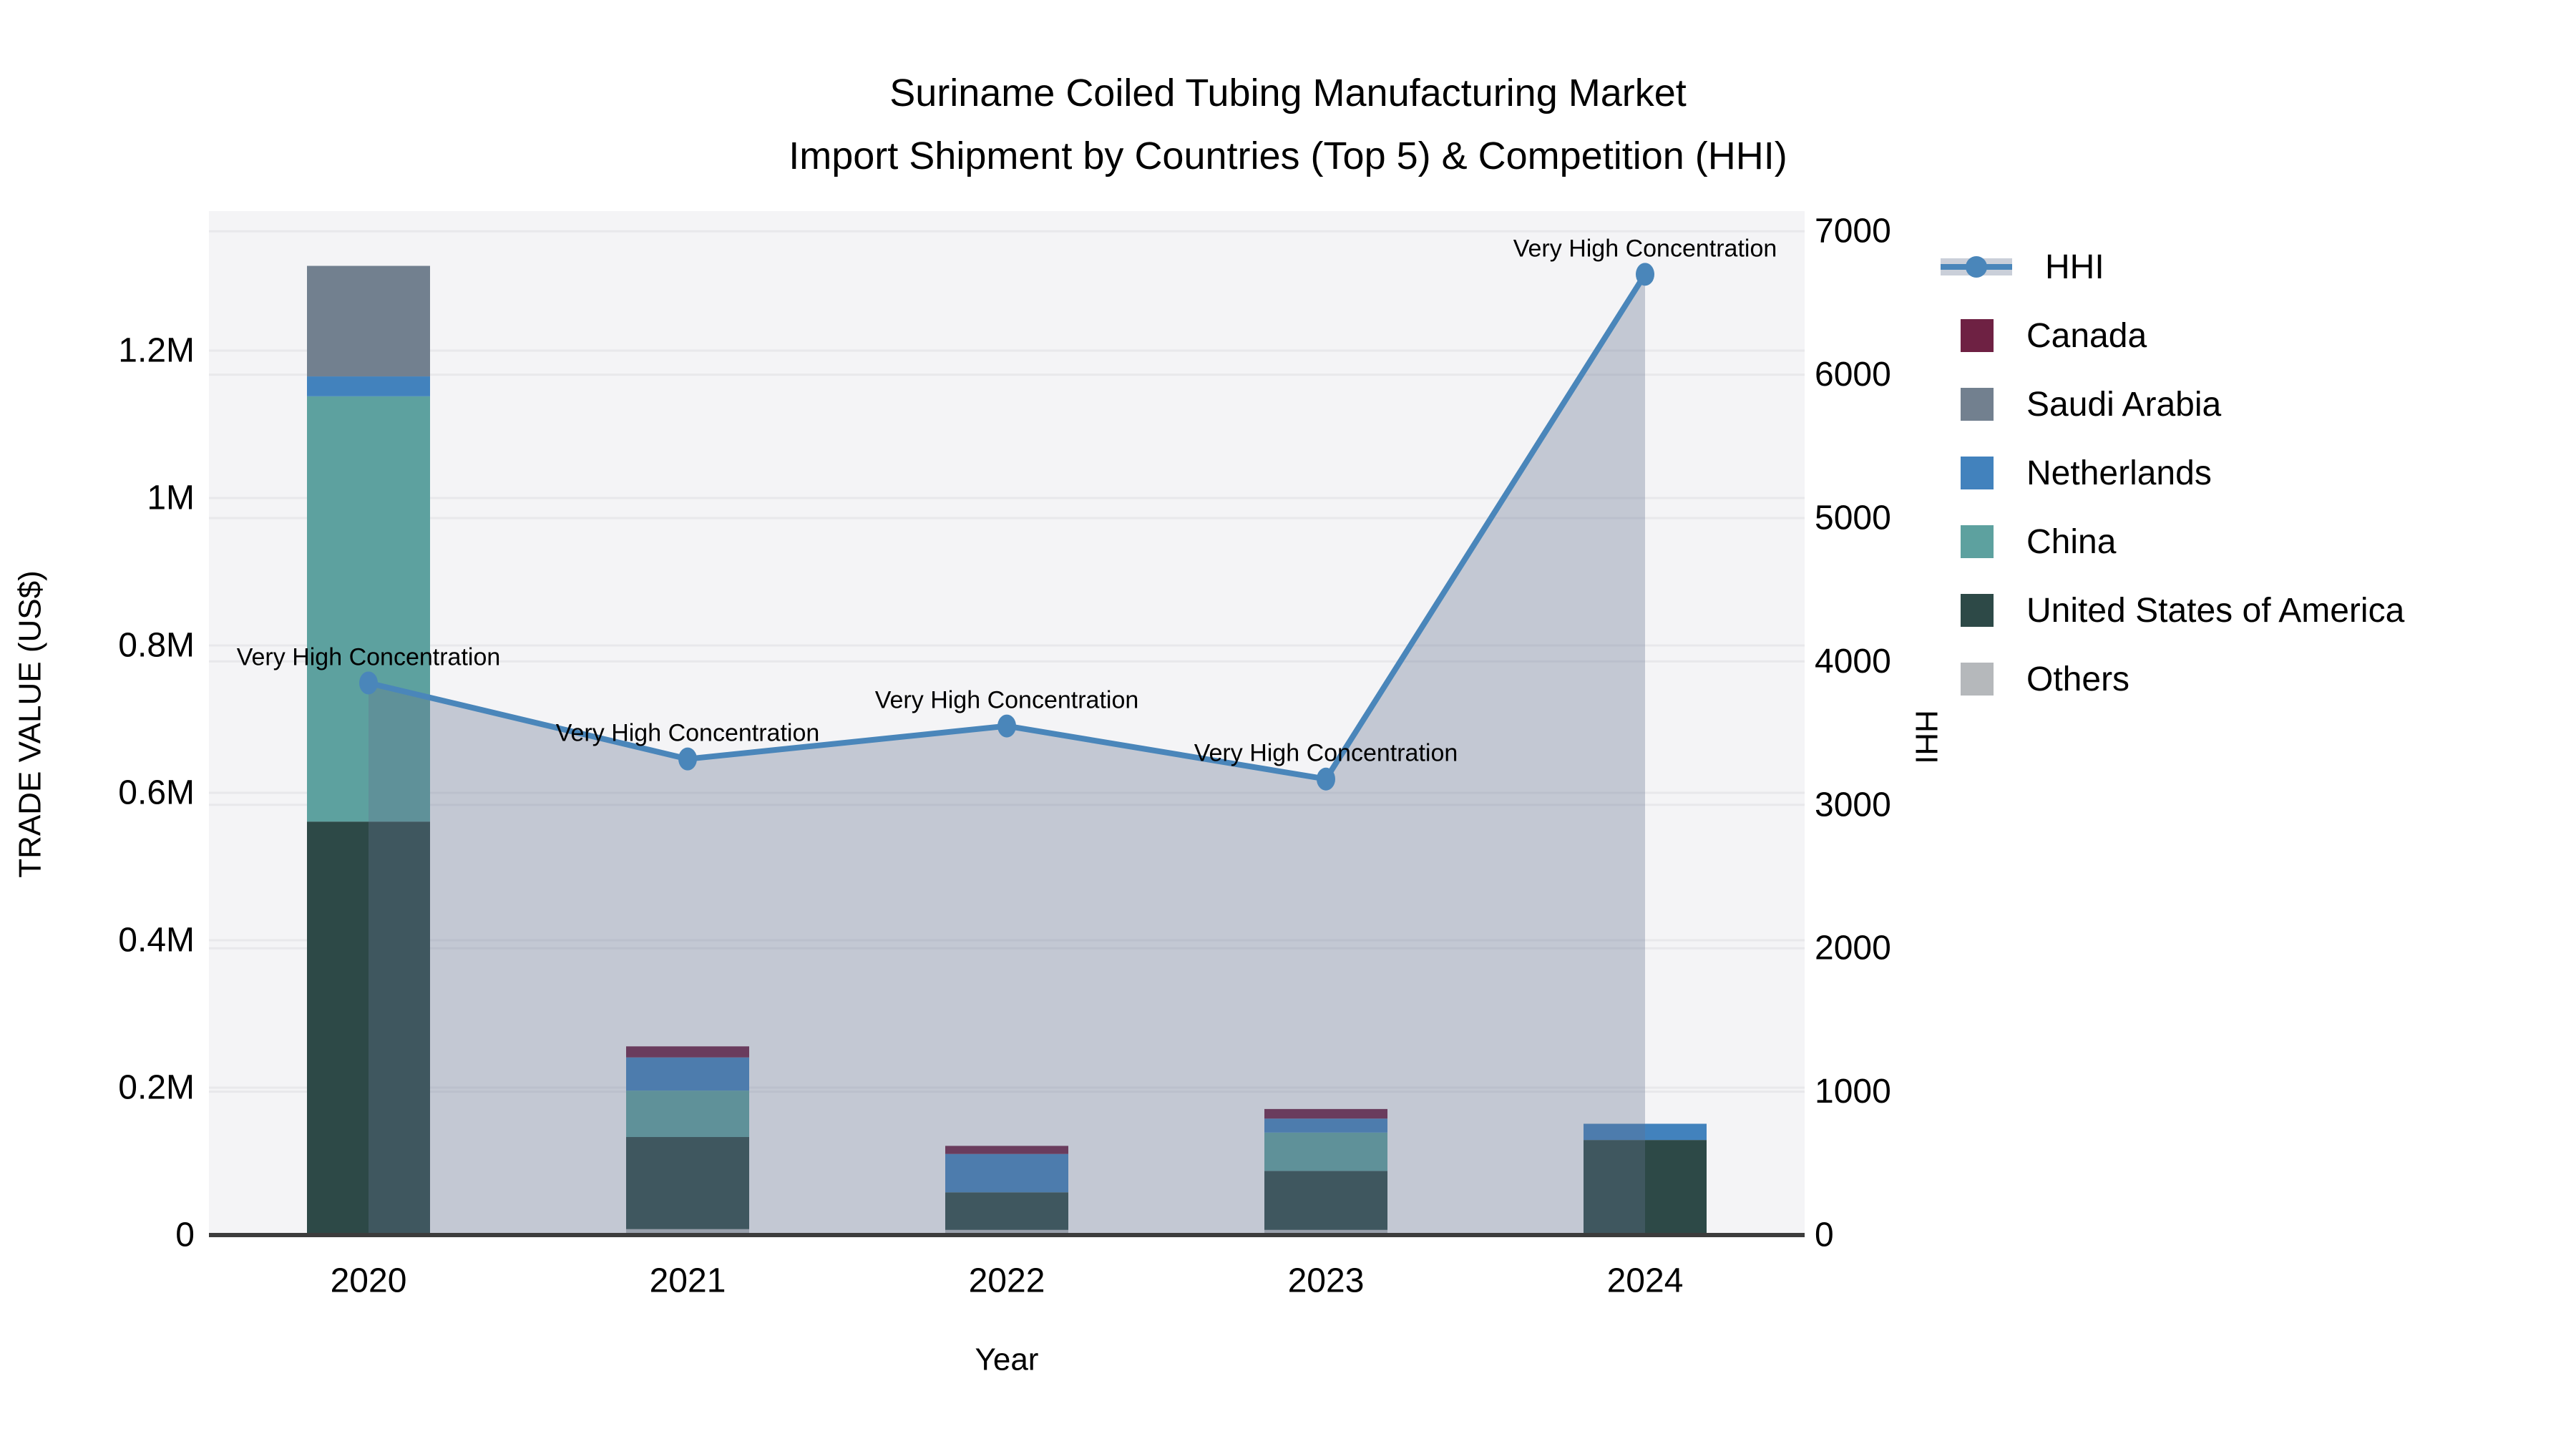  I want to click on y-right-tick-7000: 7000, so click(1853, 231).